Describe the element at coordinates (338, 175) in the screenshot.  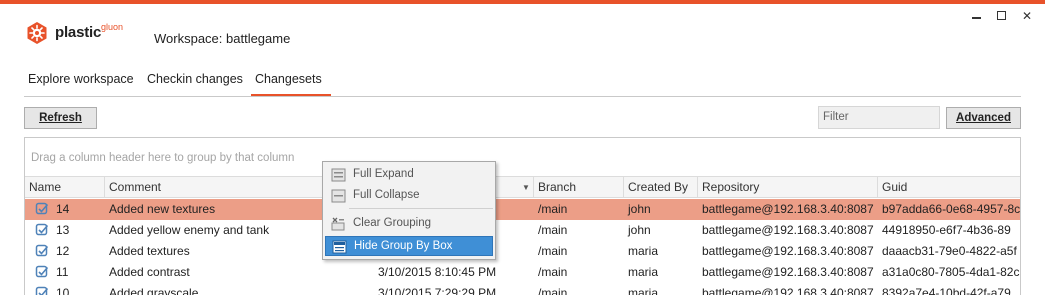
I see `expand-icon` at that location.